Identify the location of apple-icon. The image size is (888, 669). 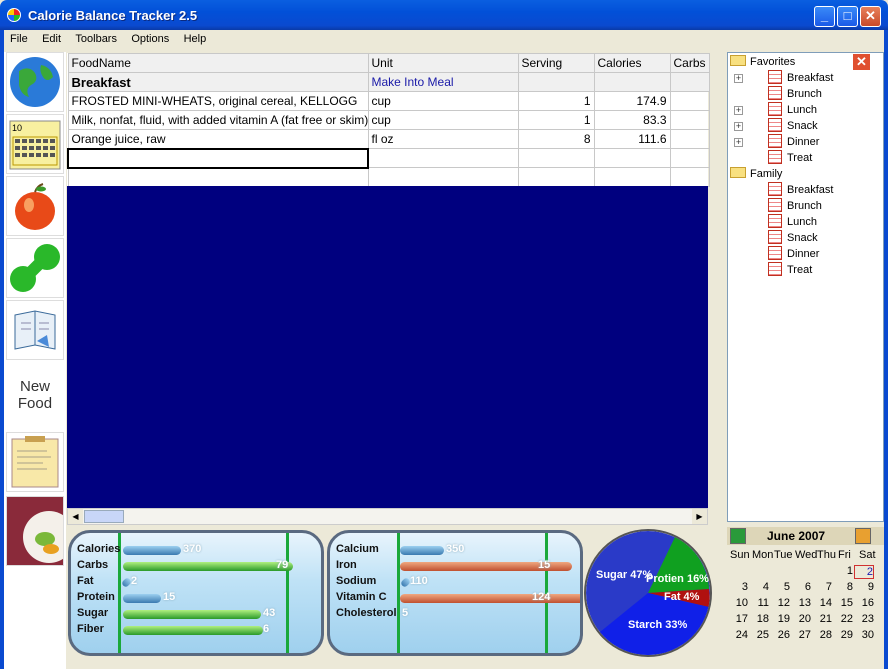
(35, 206).